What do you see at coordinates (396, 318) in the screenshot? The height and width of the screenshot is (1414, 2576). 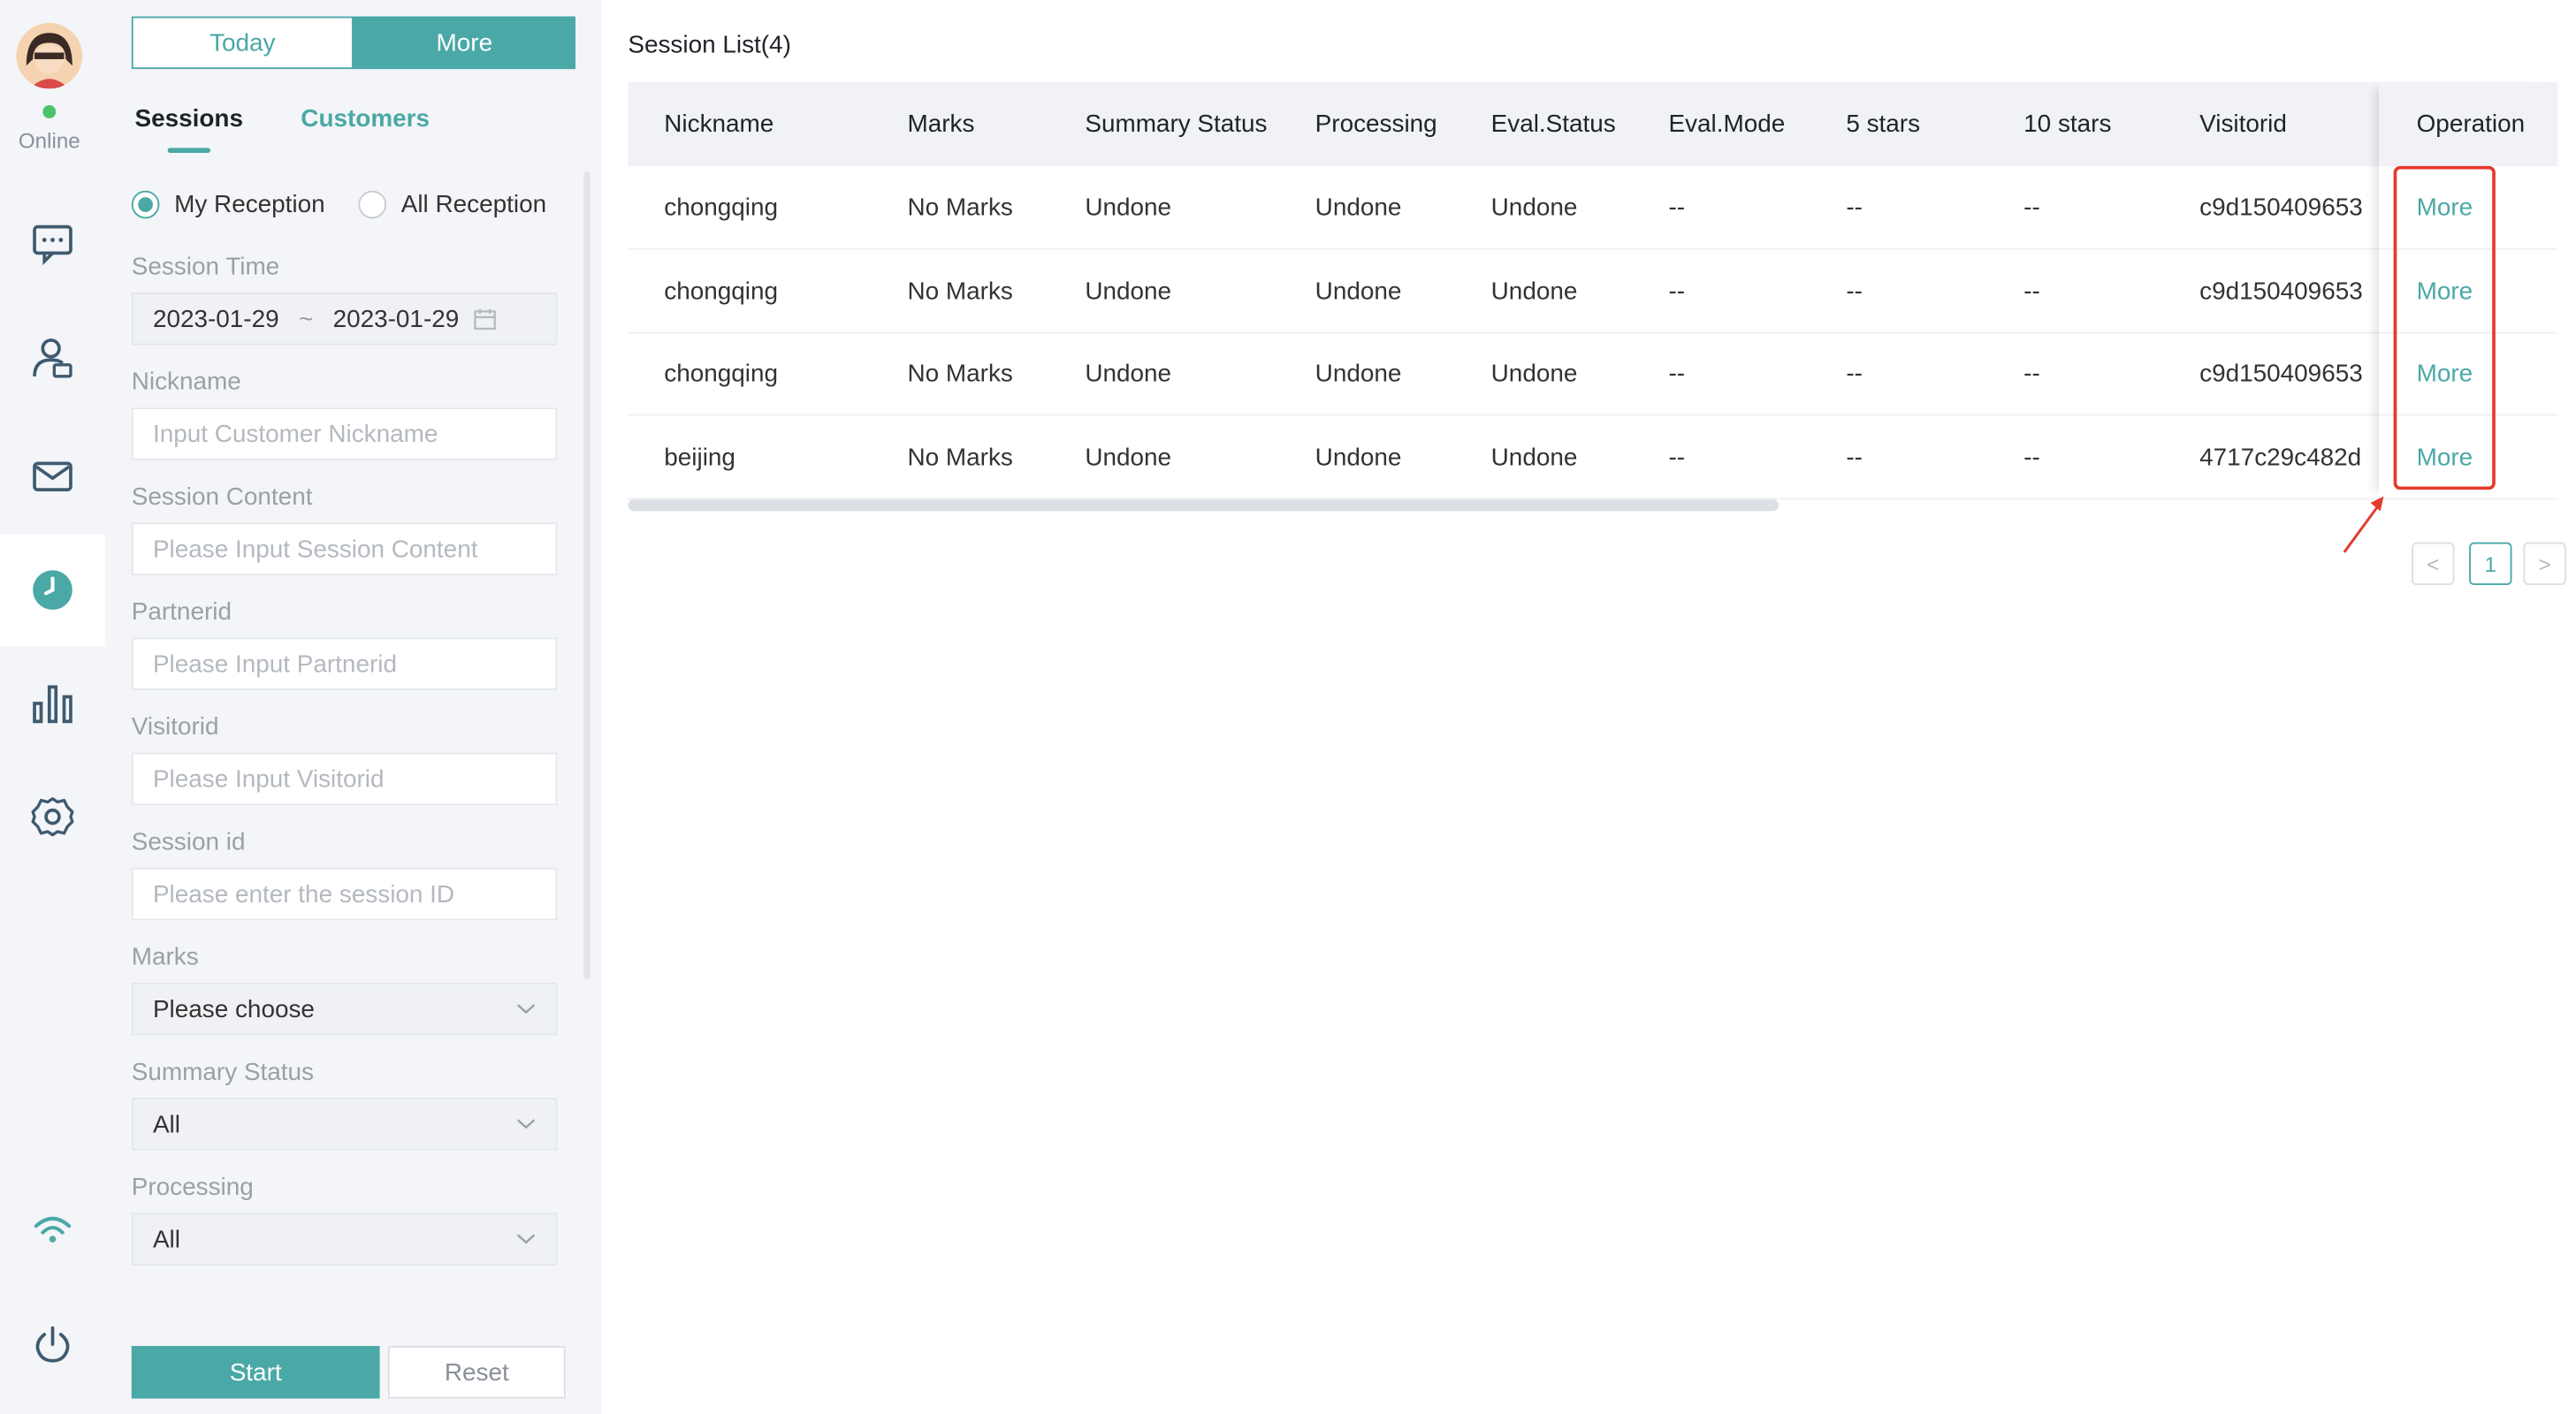 I see `end-date-value: 2023-01-29` at bounding box center [396, 318].